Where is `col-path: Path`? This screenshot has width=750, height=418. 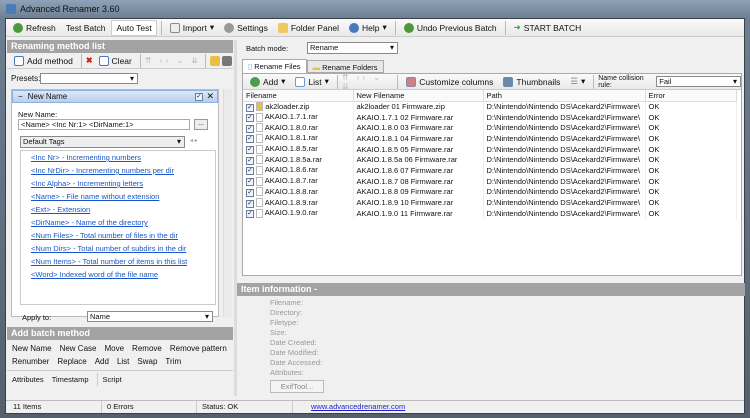 col-path: Path is located at coordinates (564, 96).